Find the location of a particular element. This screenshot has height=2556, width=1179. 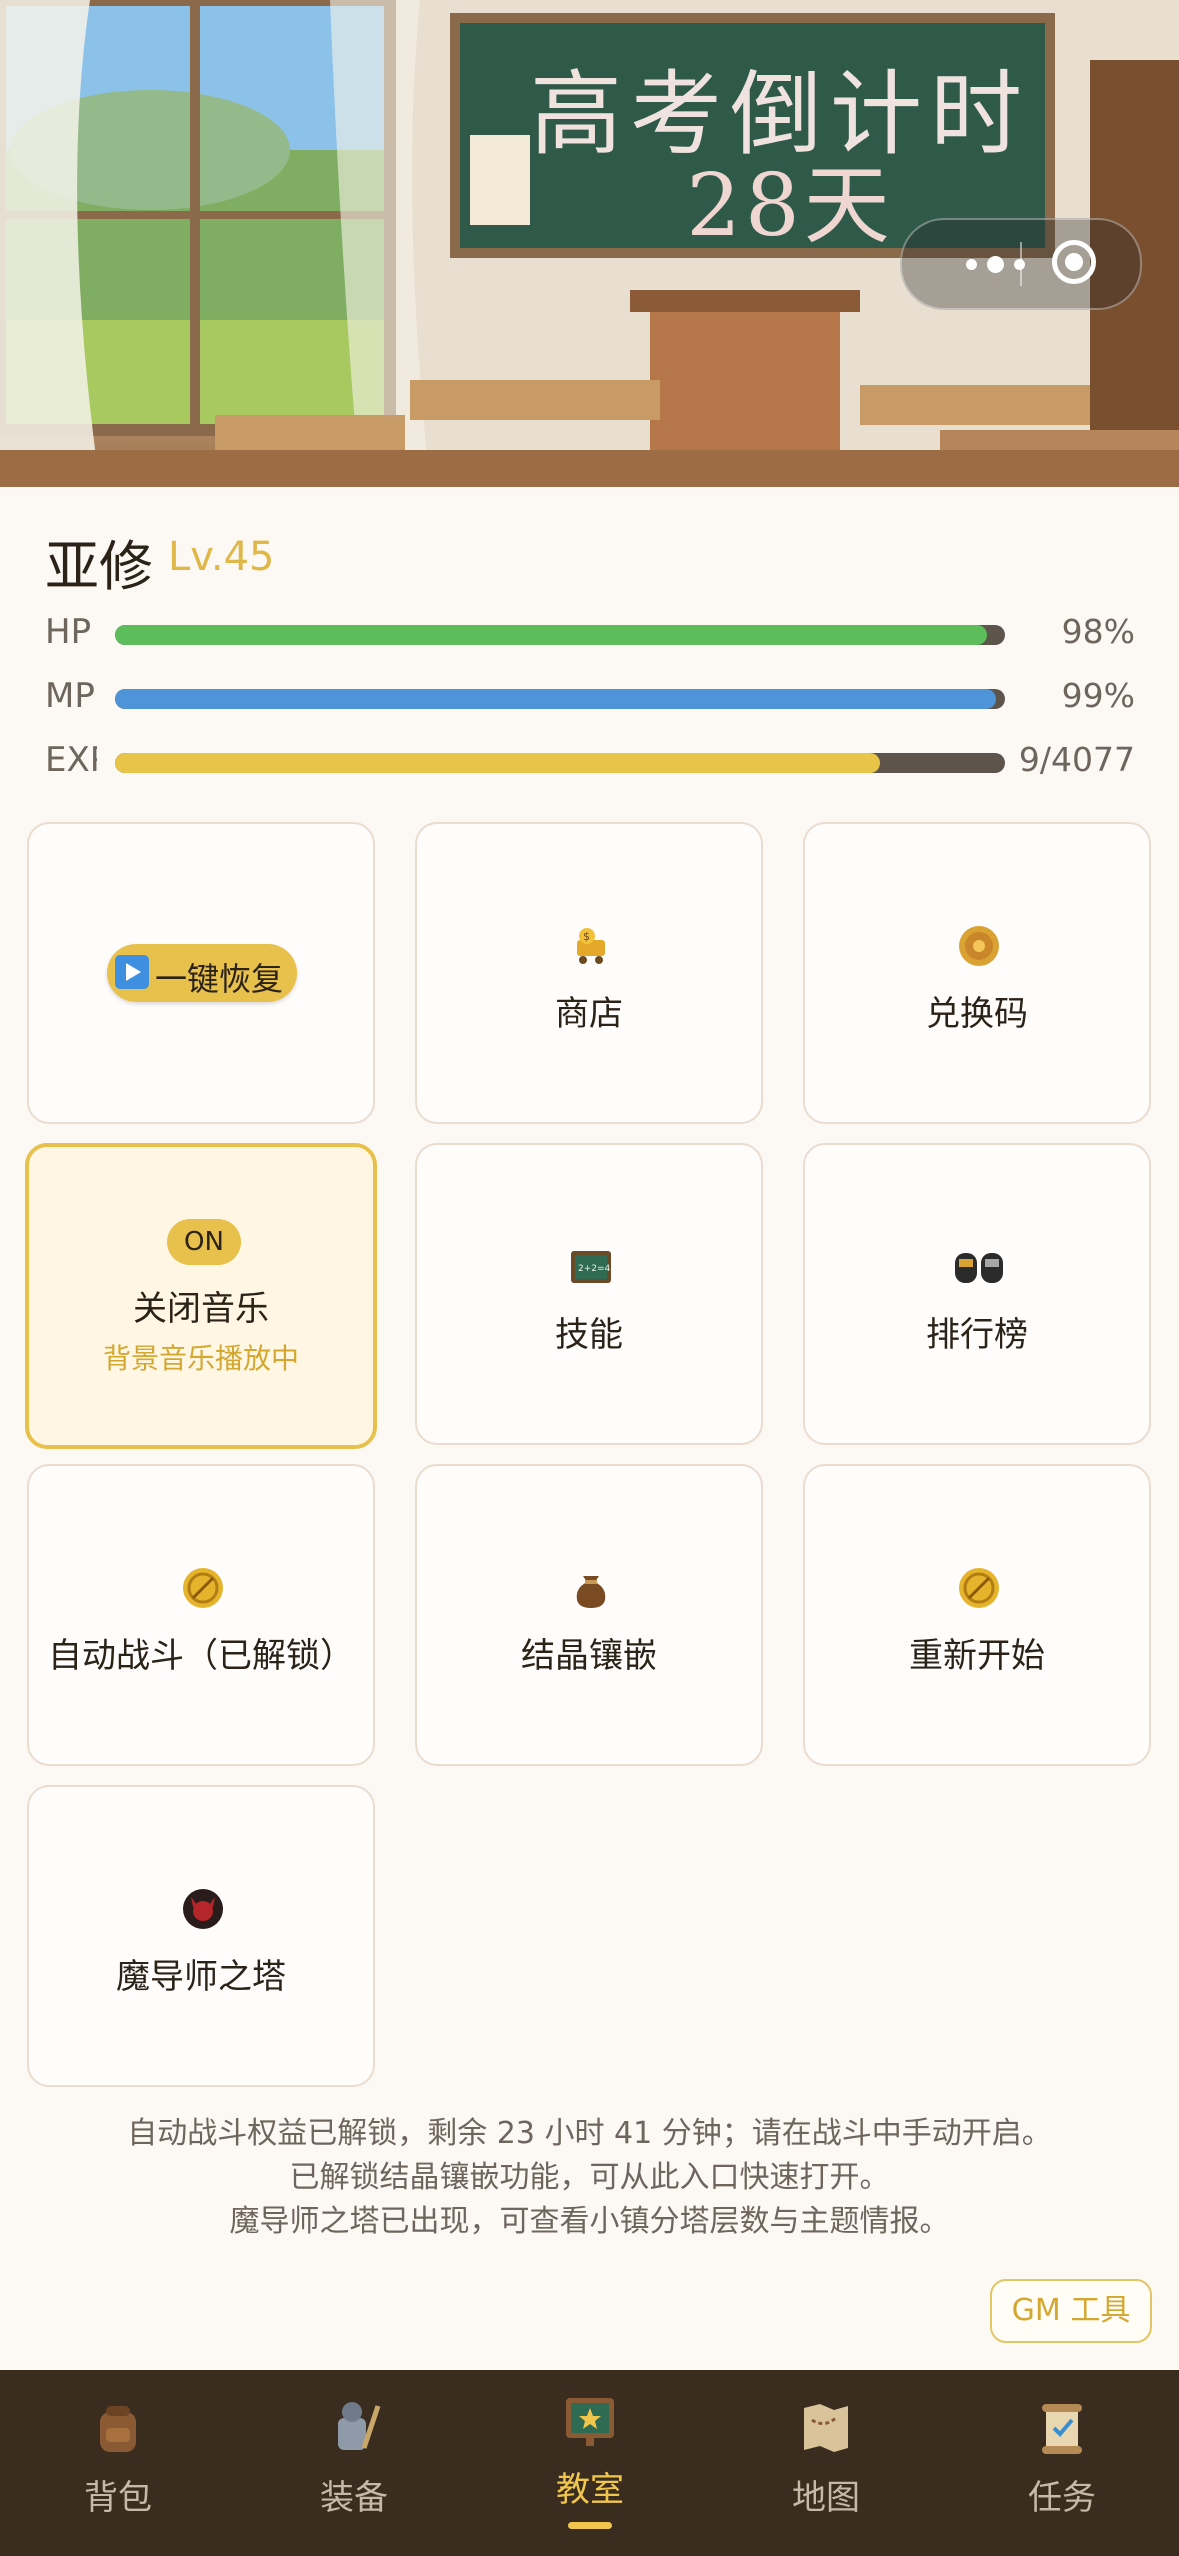

bottom-nav: 背包 装备 教室 地图 任务 is located at coordinates (589, 2463).